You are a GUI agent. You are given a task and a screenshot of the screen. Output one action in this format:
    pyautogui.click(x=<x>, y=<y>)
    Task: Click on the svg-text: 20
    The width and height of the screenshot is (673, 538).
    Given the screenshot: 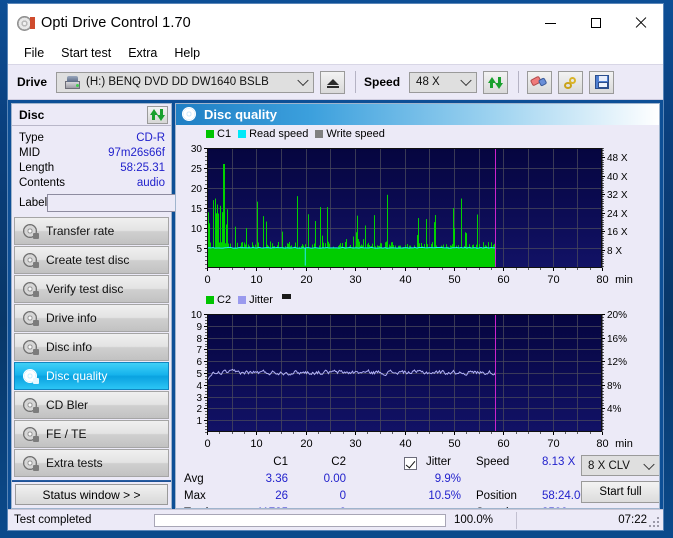 What is the action you would take?
    pyautogui.click(x=306, y=280)
    